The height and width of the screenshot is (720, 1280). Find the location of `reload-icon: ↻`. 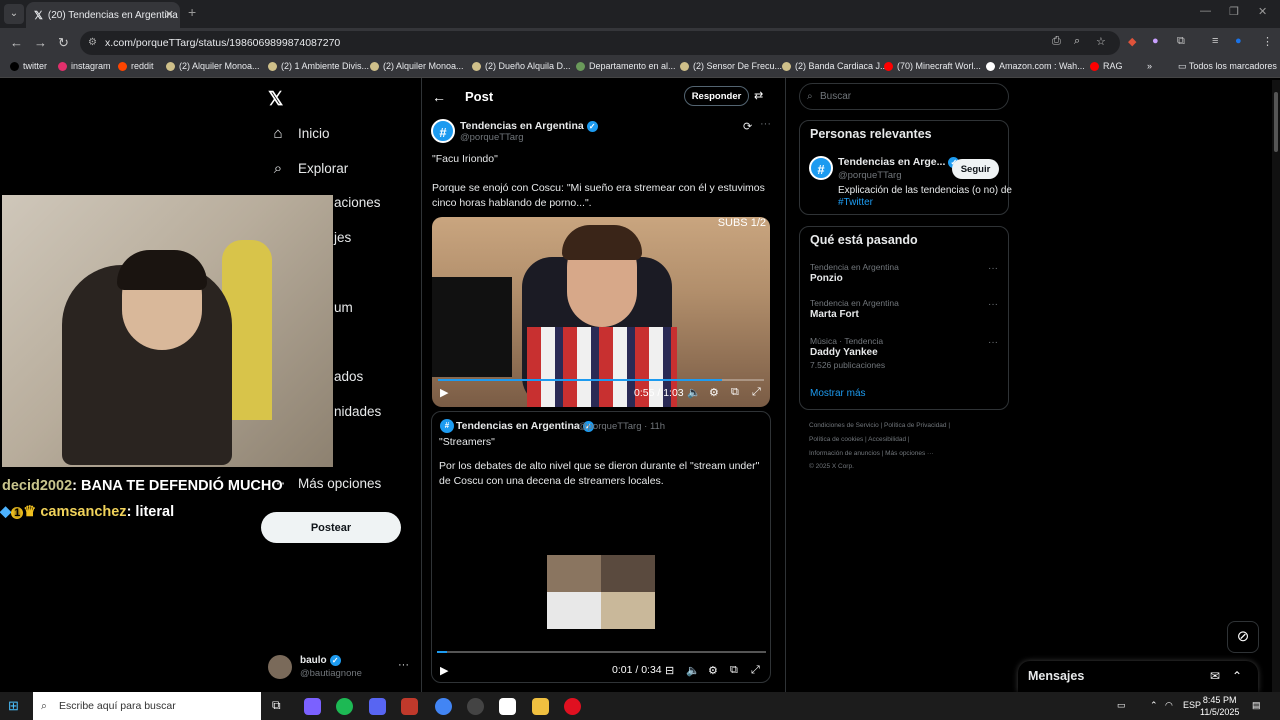

reload-icon: ↻ is located at coordinates (63, 43).